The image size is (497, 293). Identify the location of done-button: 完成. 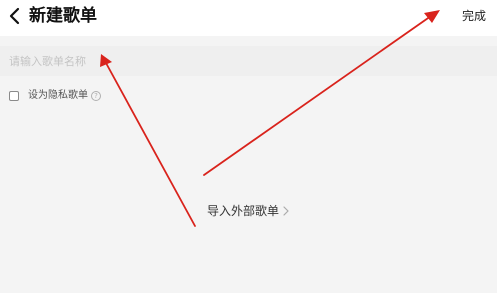
(474, 16).